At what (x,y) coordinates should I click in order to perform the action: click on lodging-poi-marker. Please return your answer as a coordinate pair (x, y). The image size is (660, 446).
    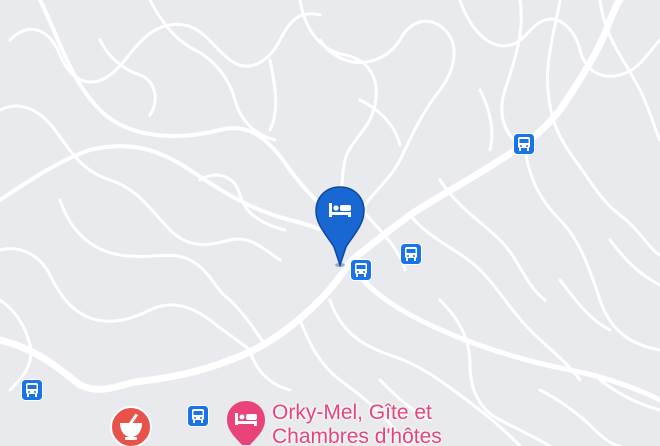
    Looking at the image, I should click on (246, 422).